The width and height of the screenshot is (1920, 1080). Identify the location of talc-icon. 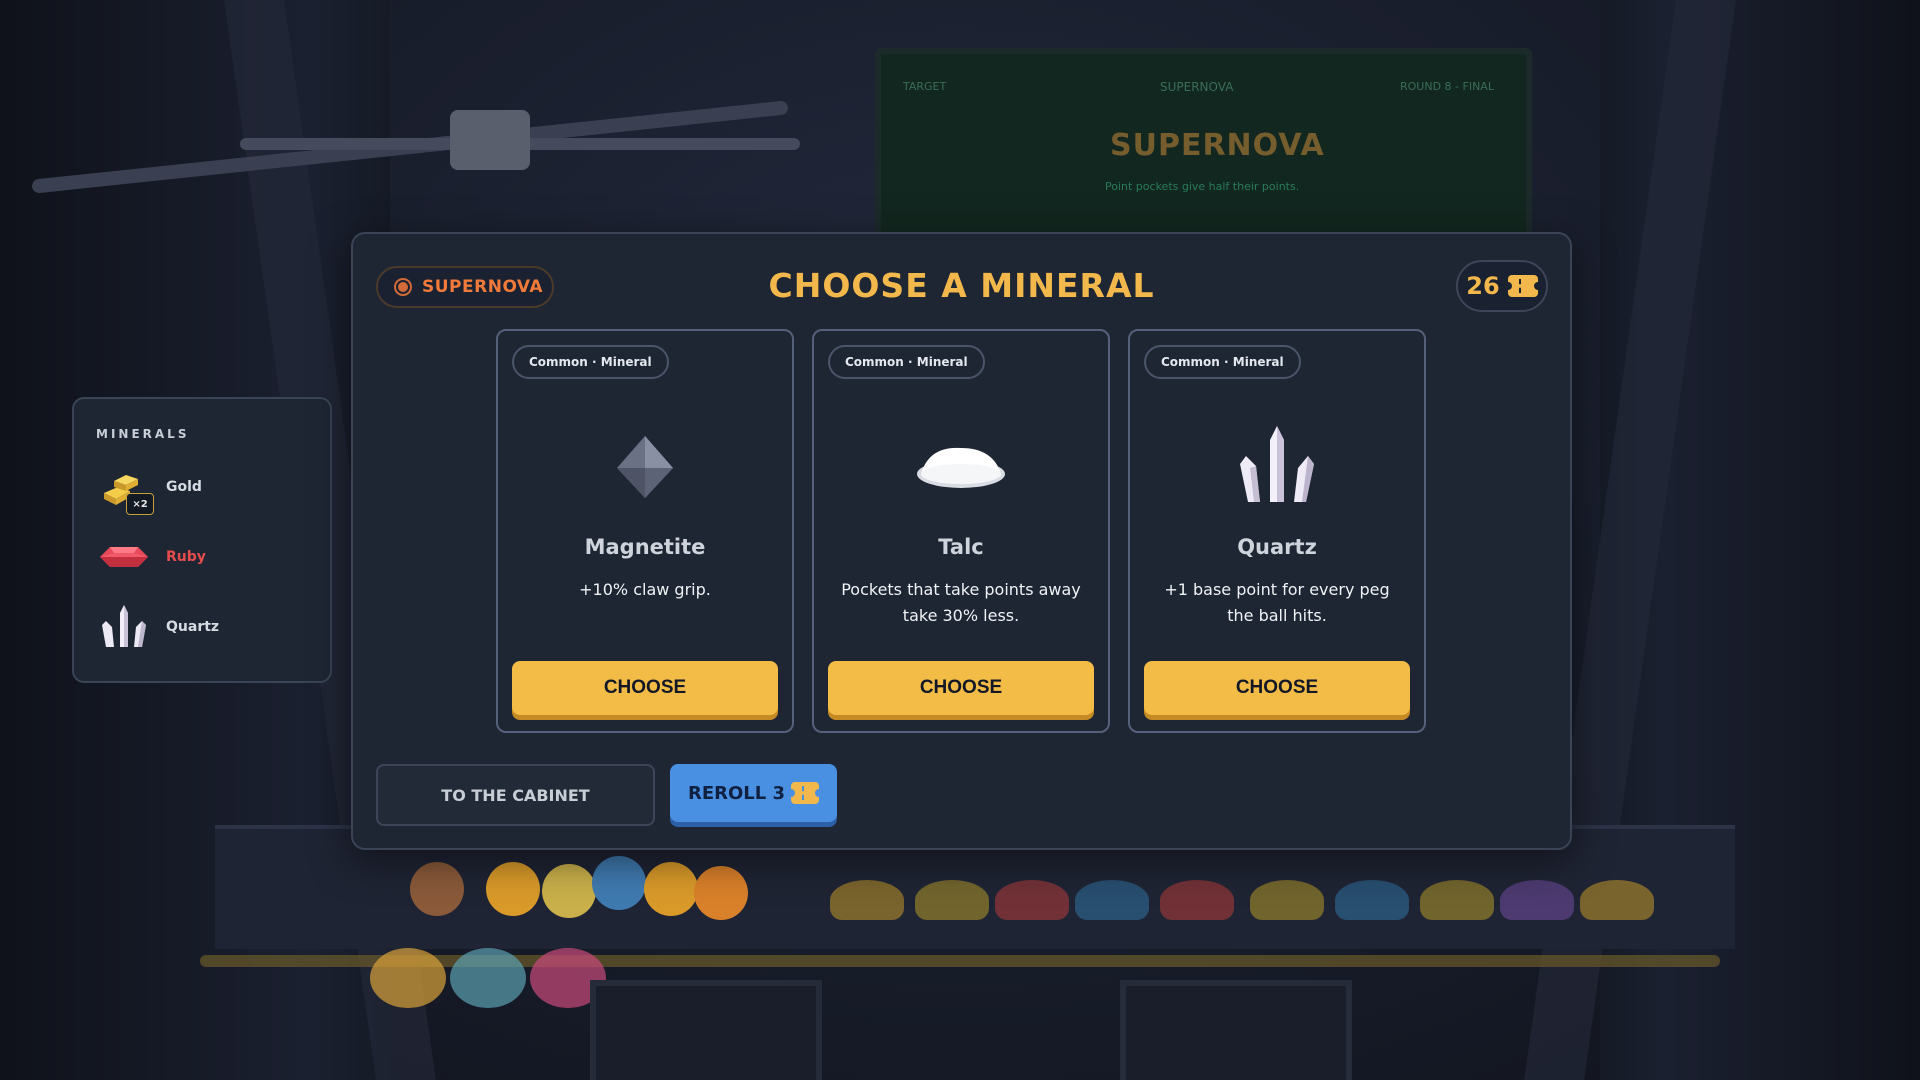
(961, 466).